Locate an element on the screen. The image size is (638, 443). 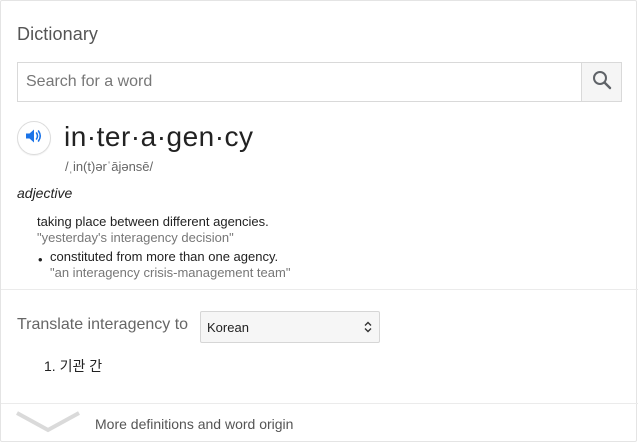
definition-2: constituted from more than one agency. is located at coordinates (164, 256).